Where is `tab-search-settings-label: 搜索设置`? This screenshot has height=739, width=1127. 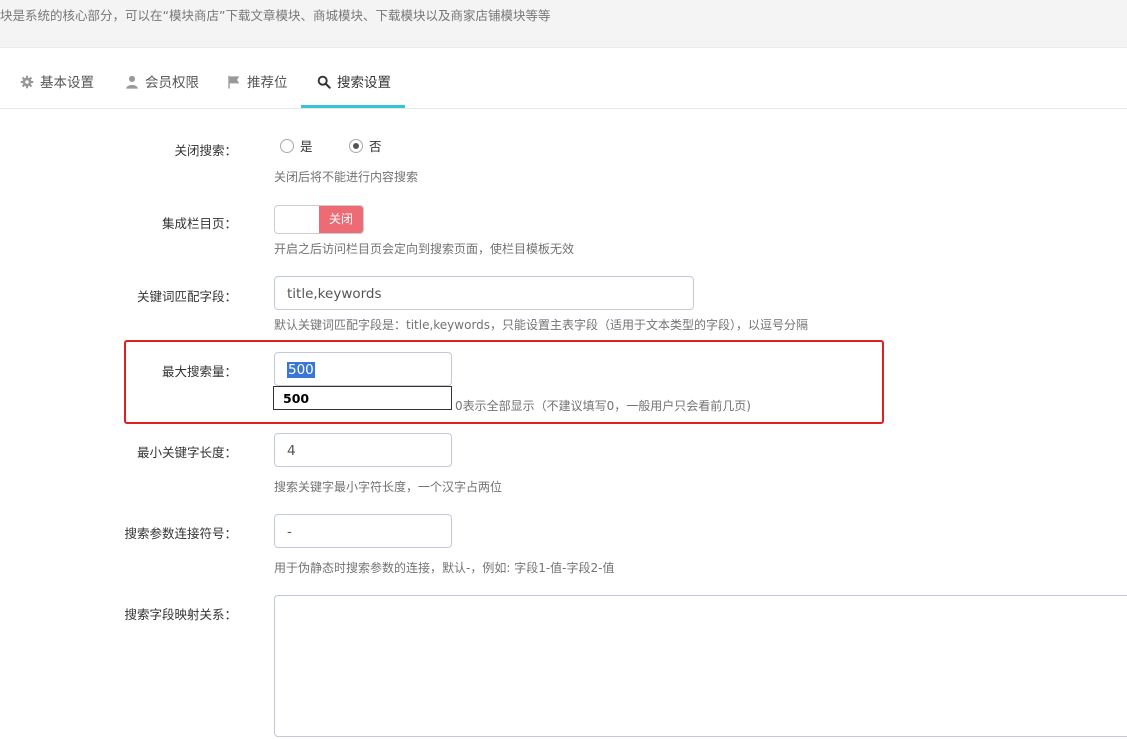
tab-search-settings-label: 搜索设置 is located at coordinates (364, 83).